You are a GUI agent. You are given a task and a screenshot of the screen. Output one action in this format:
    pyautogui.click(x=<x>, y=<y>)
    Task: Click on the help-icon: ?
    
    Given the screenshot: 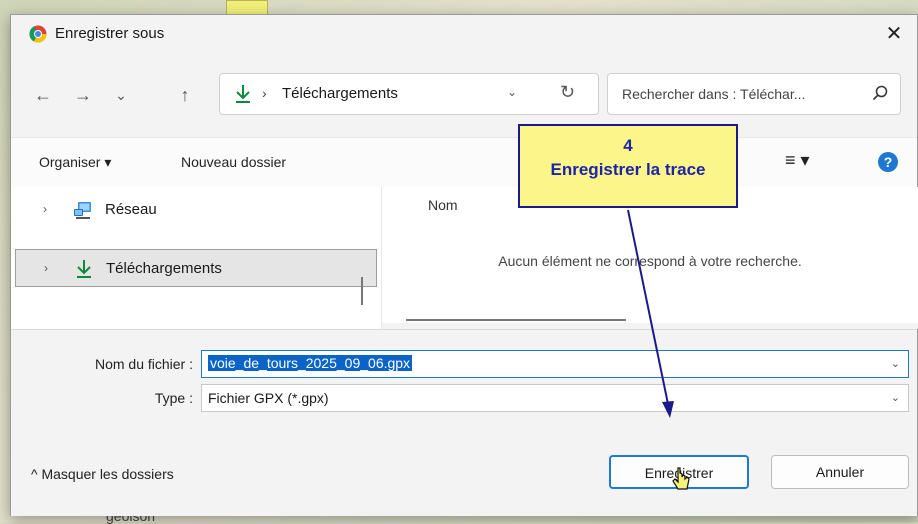 What is the action you would take?
    pyautogui.click(x=888, y=162)
    